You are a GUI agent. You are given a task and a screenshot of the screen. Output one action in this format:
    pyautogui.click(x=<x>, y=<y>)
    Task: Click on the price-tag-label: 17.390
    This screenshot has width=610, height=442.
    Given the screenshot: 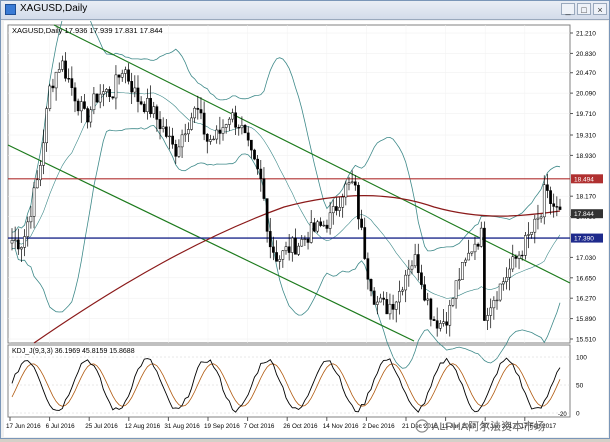 What is the action you would take?
    pyautogui.click(x=584, y=239)
    